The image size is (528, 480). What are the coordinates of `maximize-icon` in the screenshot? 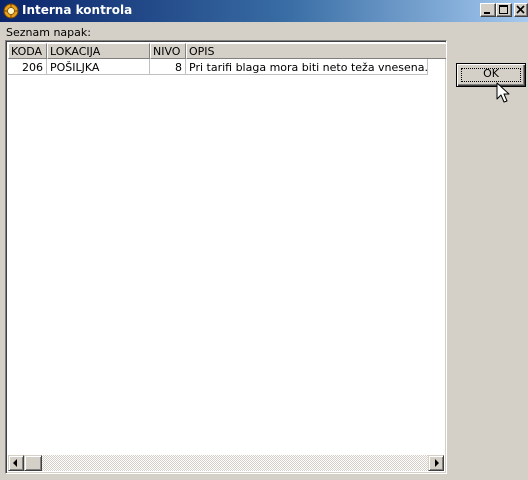 It's located at (503, 9).